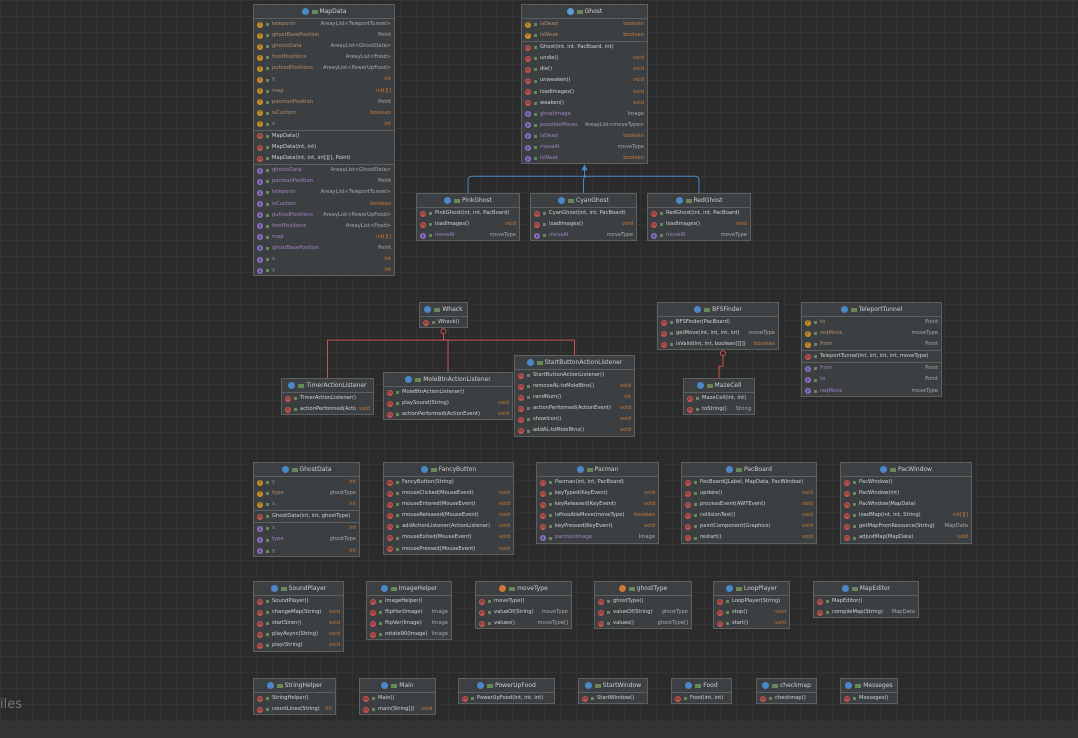 The width and height of the screenshot is (1078, 738). What do you see at coordinates (583, 201) in the screenshot?
I see `class-header: CyanGhost` at bounding box center [583, 201].